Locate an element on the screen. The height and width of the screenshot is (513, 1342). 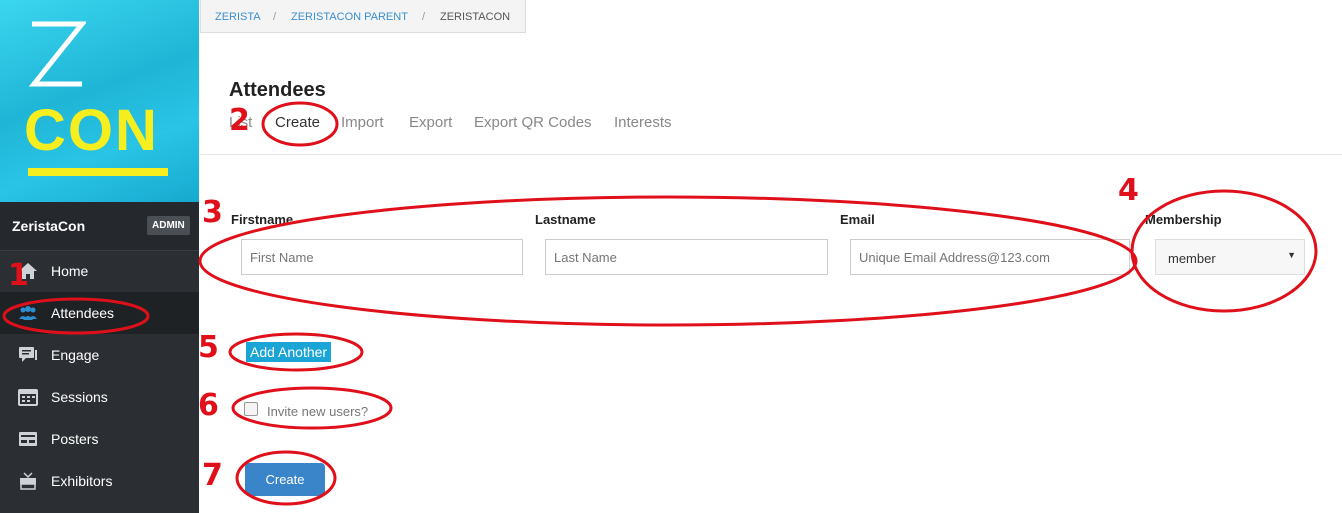
breadcrumb-item-zerista: ZERISTA is located at coordinates (238, 17).